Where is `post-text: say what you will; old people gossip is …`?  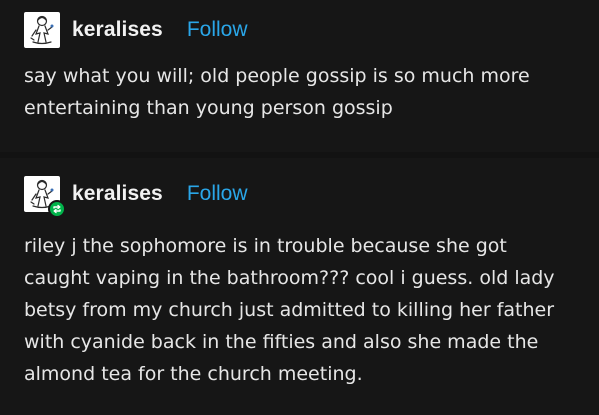 post-text: say what you will; old people gossip is … is located at coordinates (277, 92).